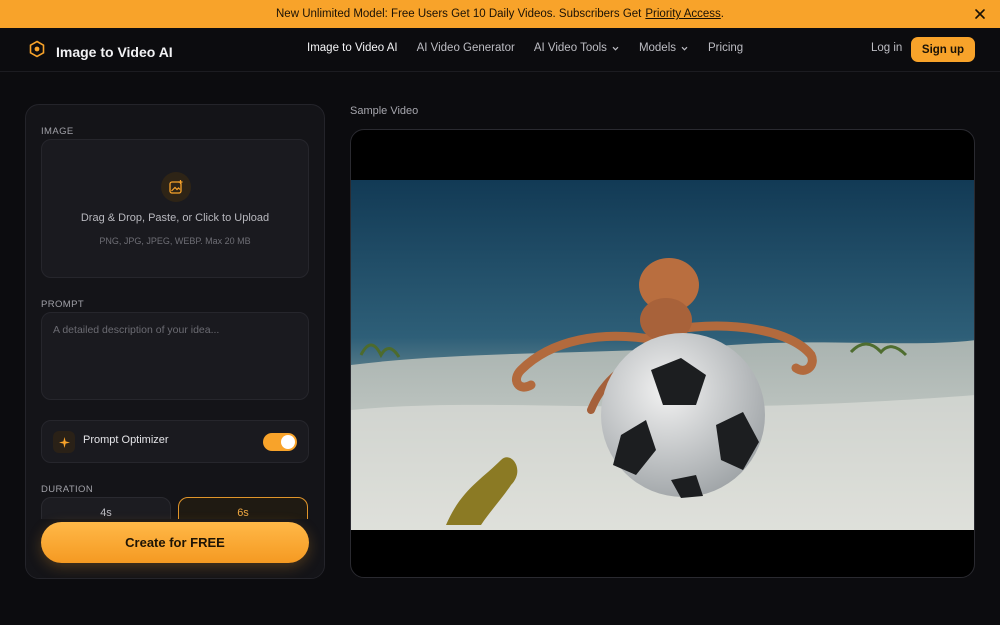 The image size is (1000, 625). What do you see at coordinates (67, 489) in the screenshot?
I see `duration-label: DURATION` at bounding box center [67, 489].